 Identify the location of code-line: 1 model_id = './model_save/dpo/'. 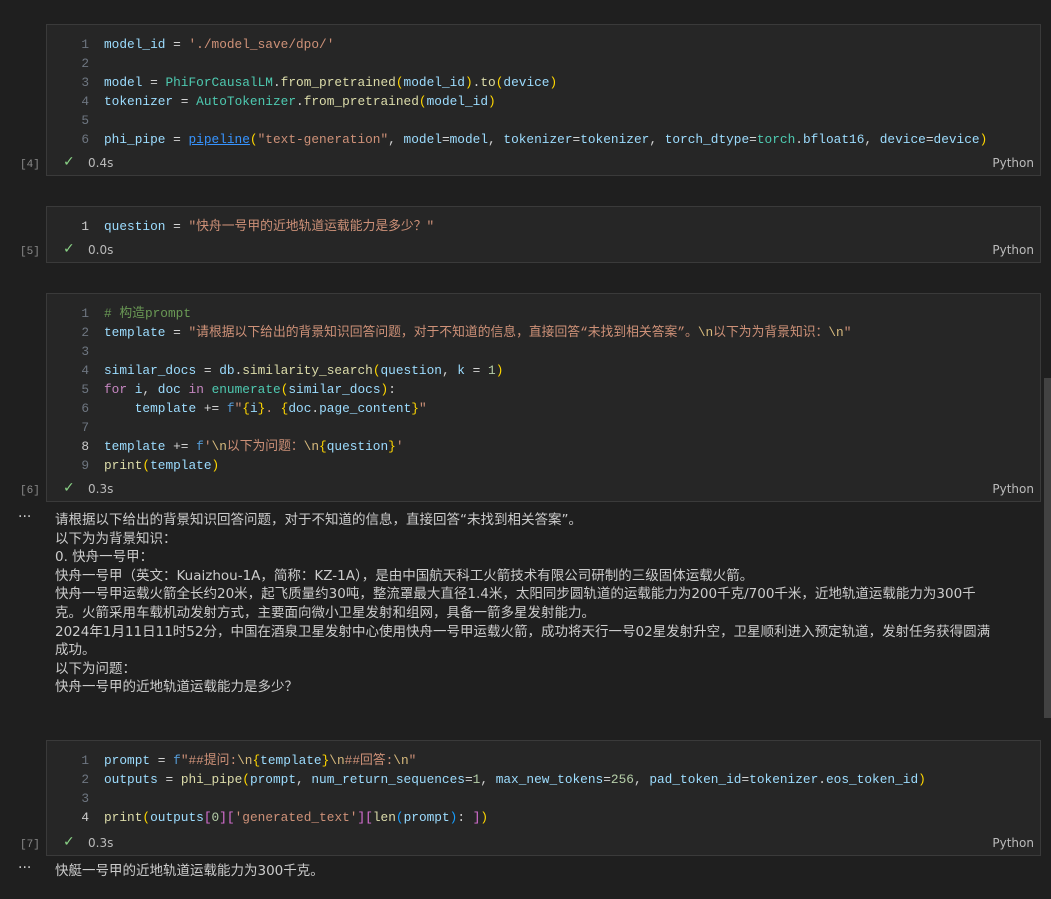
(543, 44).